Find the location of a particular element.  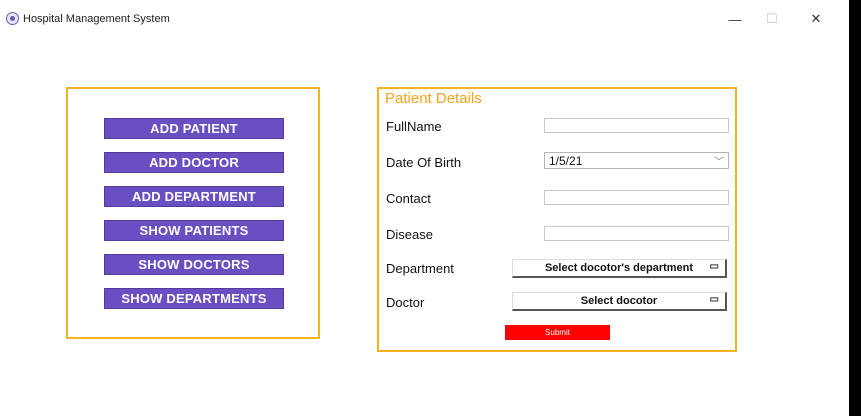

window-edge is located at coordinates (855, 208).